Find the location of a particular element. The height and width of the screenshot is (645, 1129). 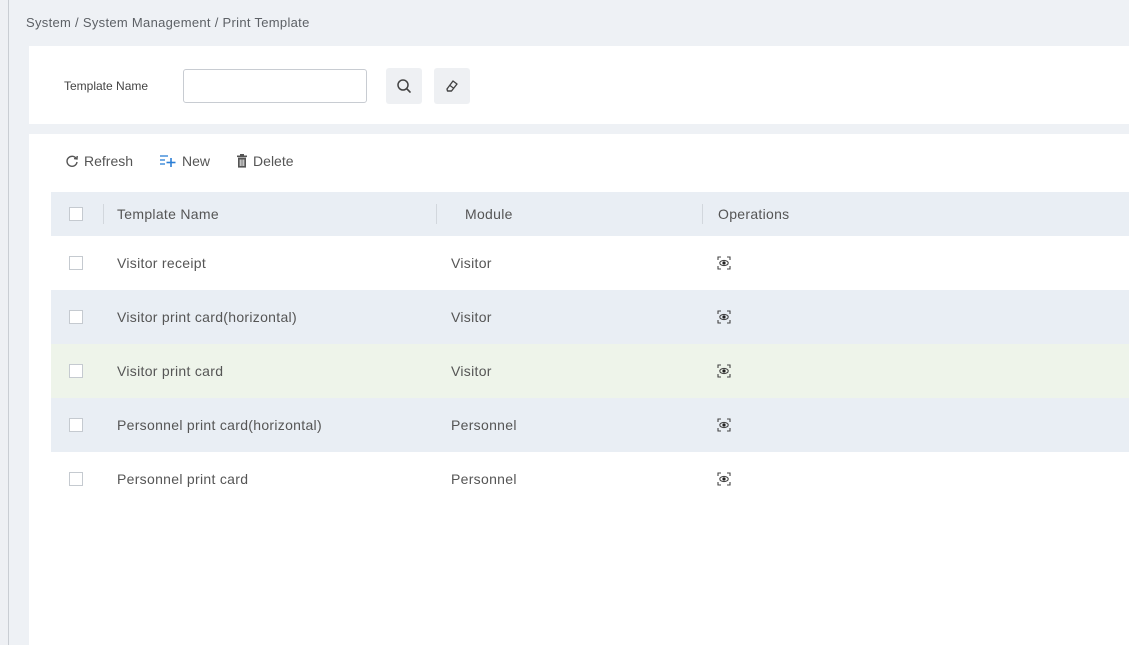

toolbar: Refresh New Delete is located at coordinates (179, 161).